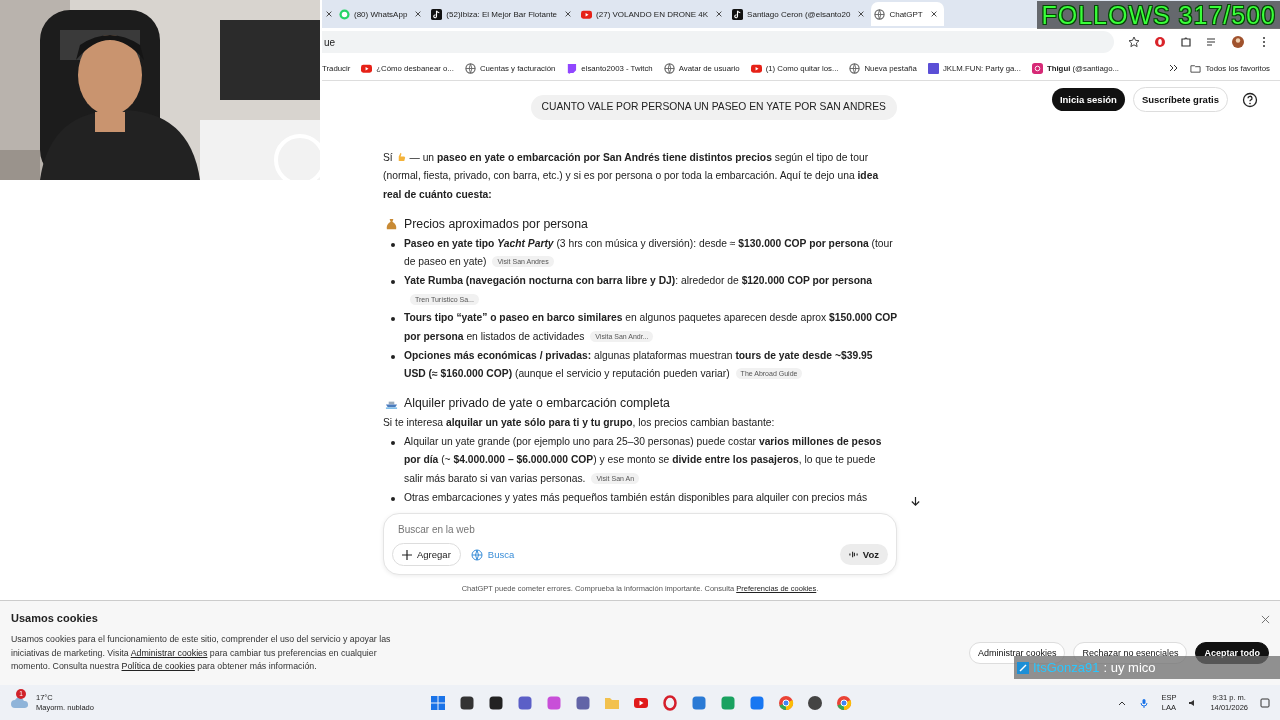 This screenshot has height=720, width=1280. What do you see at coordinates (496, 224) in the screenshot?
I see `section-heading: Precios aproximados por persona` at bounding box center [496, 224].